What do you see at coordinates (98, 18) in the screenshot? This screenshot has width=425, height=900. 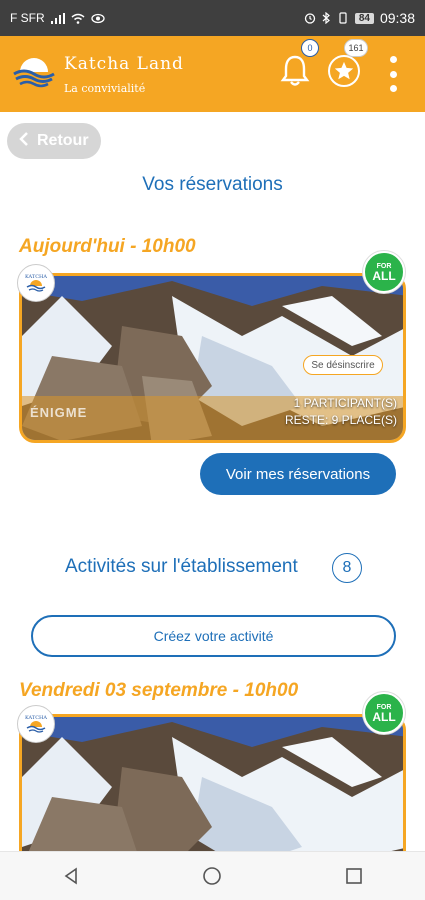 I see `eye-icon` at bounding box center [98, 18].